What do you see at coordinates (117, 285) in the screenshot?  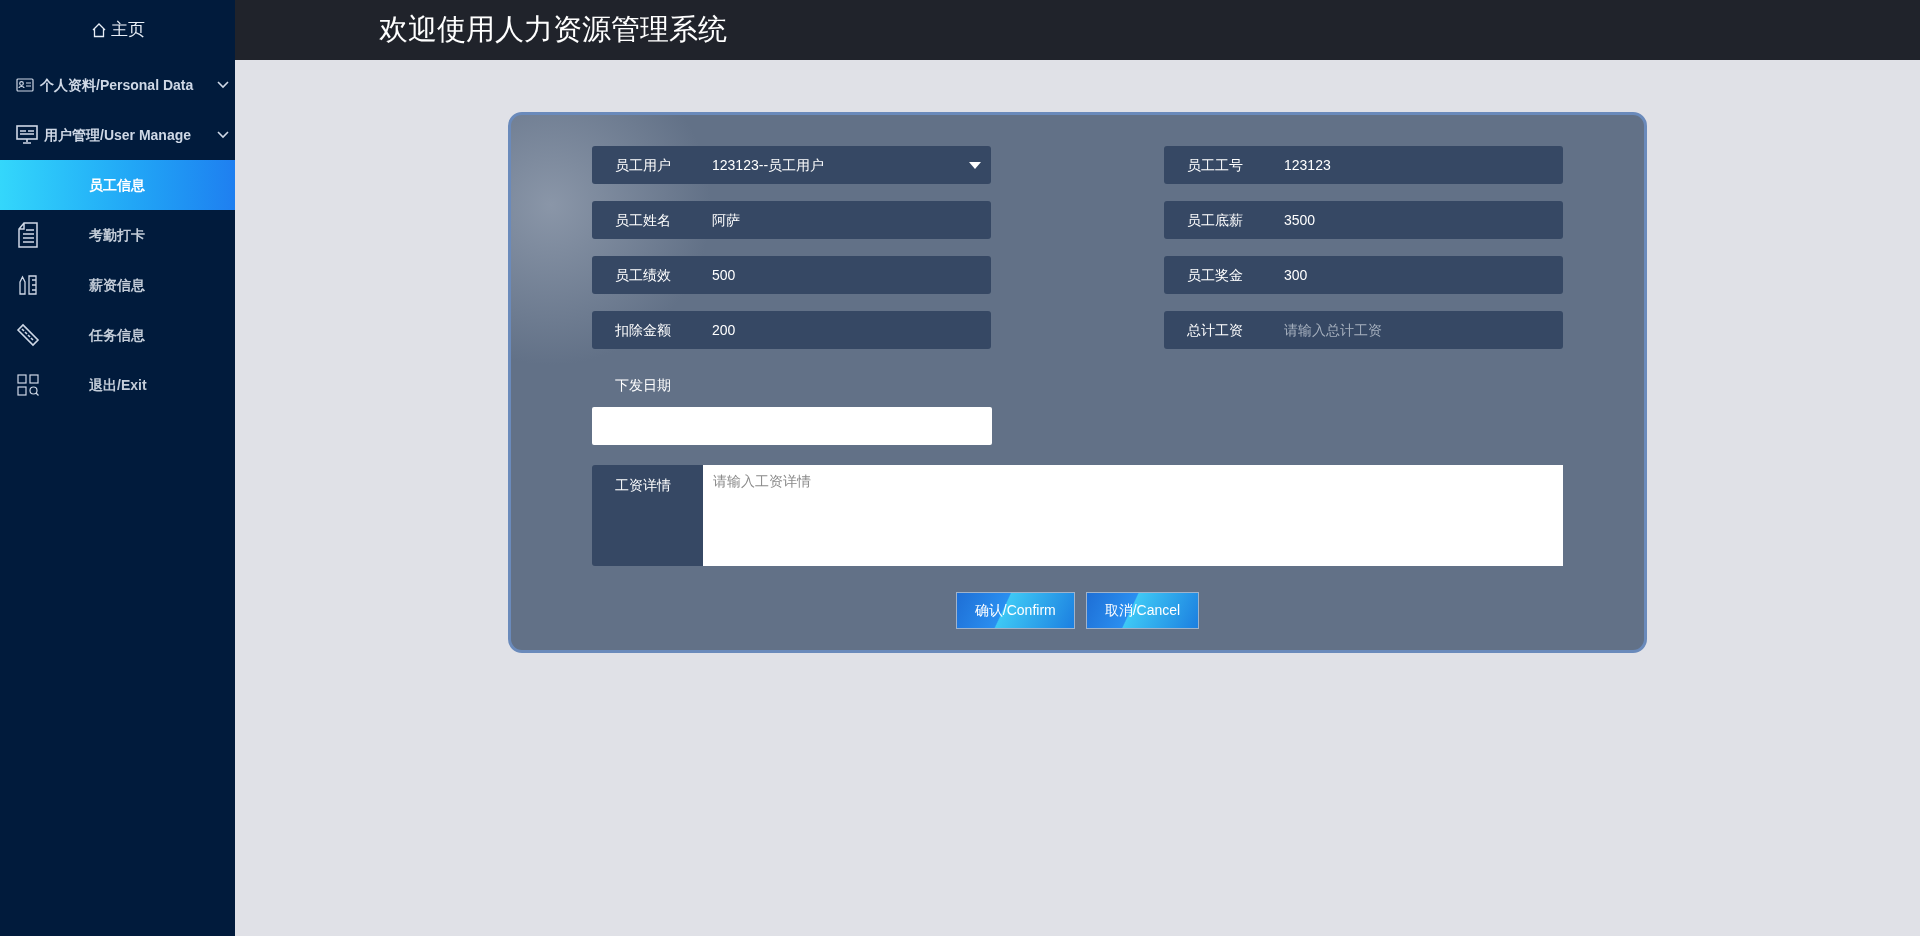 I see `sidebar-item: 薪资信息` at bounding box center [117, 285].